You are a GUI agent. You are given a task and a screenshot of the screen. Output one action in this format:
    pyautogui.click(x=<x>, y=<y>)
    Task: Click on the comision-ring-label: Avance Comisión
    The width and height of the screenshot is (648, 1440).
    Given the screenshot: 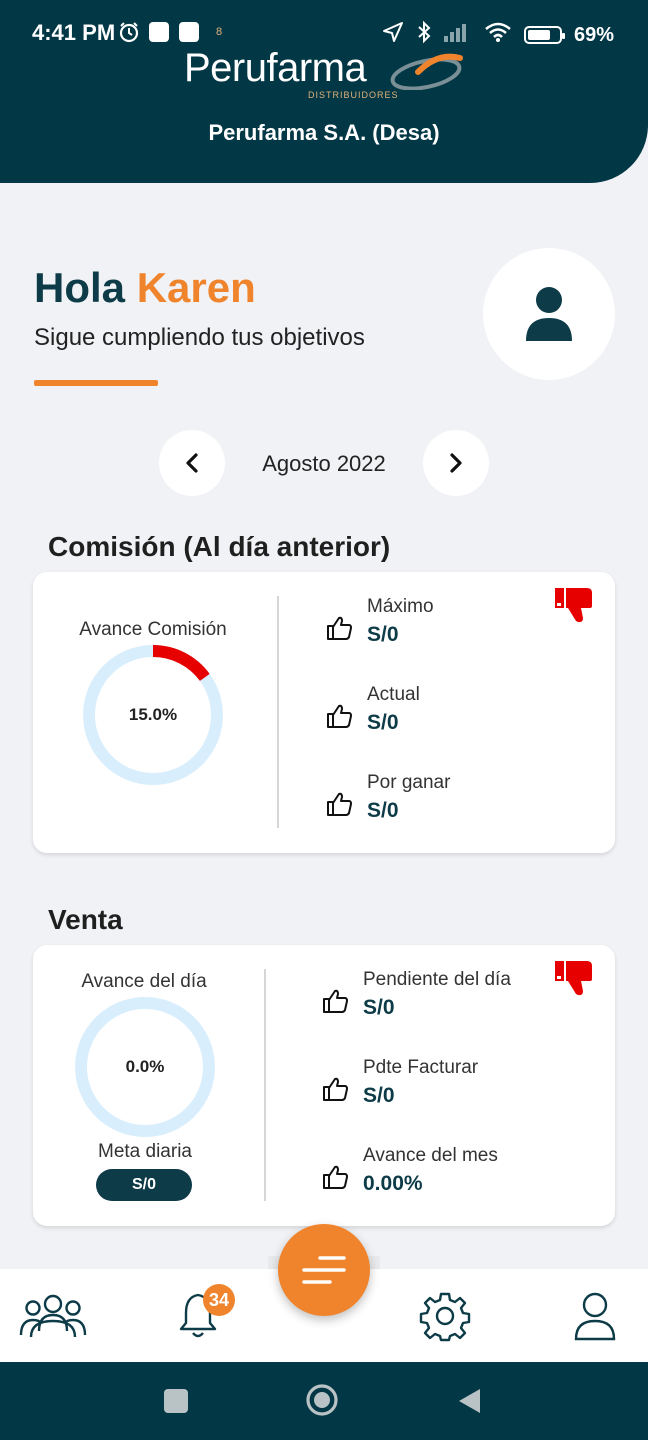 What is the action you would take?
    pyautogui.click(x=153, y=629)
    